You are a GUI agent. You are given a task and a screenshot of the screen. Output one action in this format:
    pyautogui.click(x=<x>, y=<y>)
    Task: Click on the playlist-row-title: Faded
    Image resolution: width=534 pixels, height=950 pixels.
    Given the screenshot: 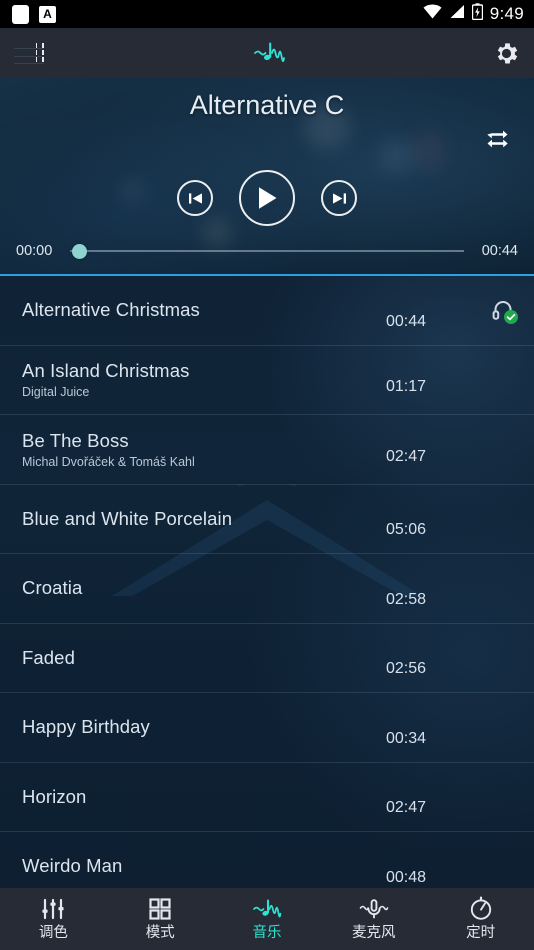 What is the action you would take?
    pyautogui.click(x=48, y=657)
    